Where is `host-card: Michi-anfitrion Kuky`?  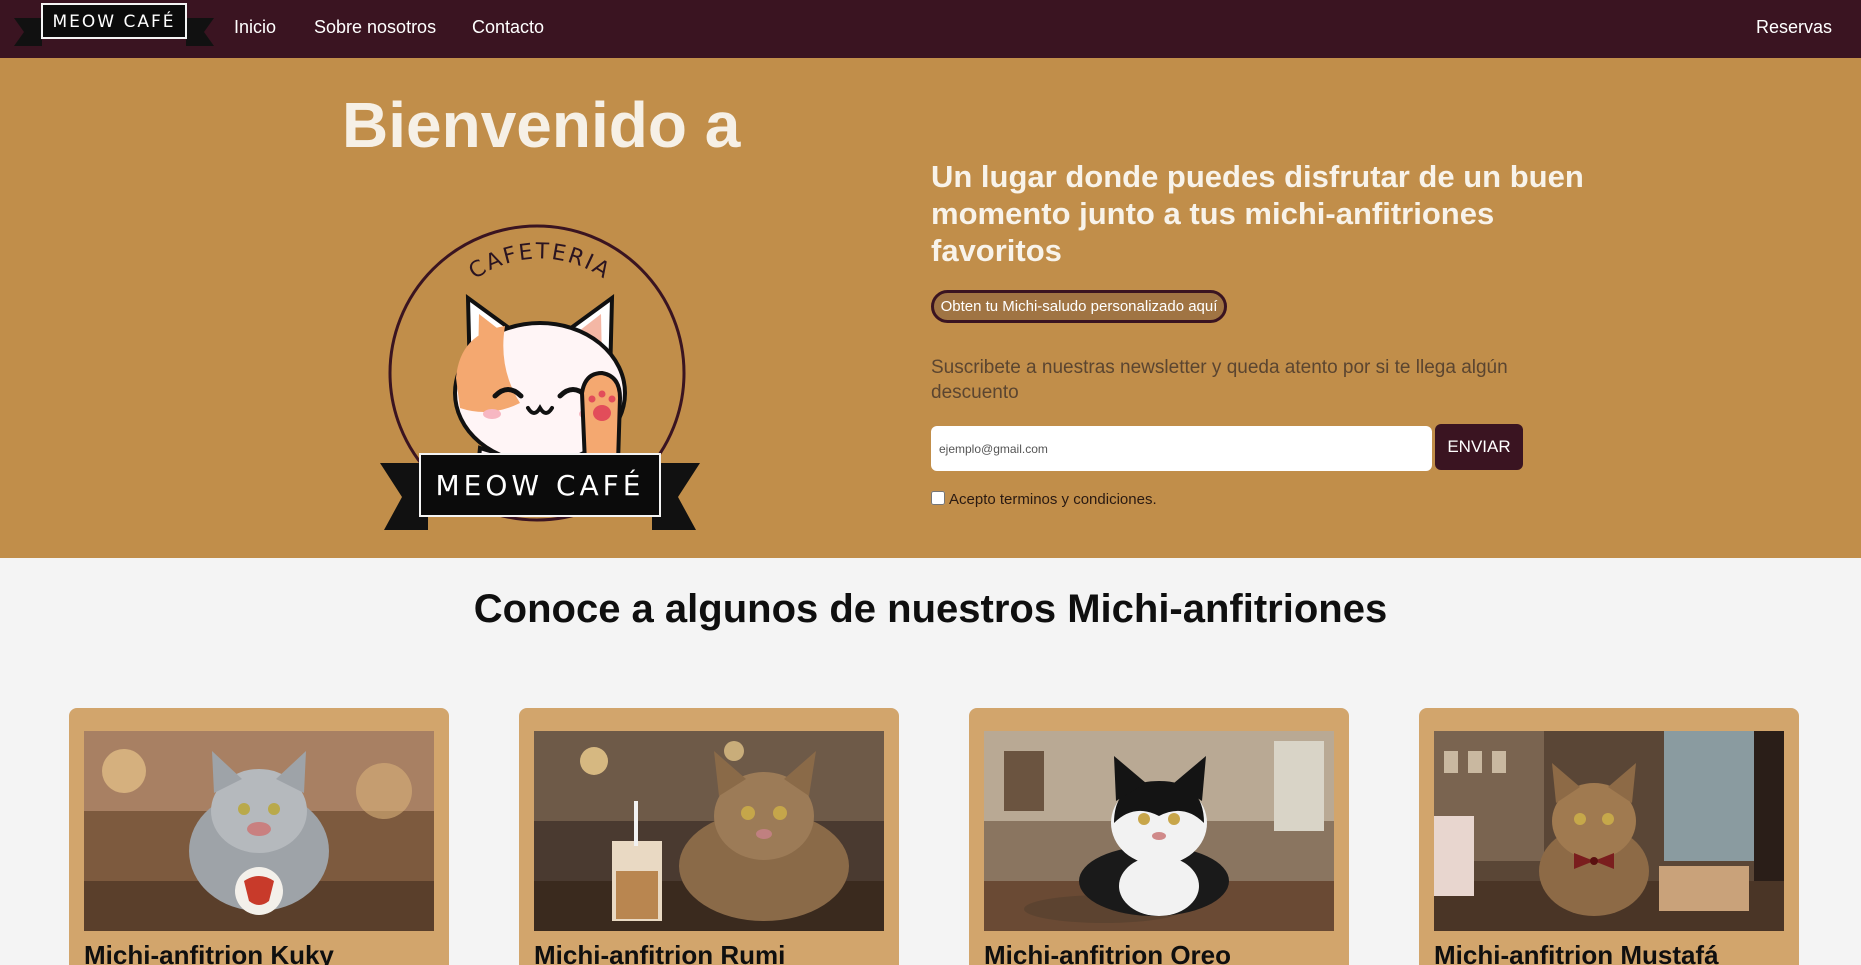
host-card: Michi-anfitrion Kuky is located at coordinates (259, 836).